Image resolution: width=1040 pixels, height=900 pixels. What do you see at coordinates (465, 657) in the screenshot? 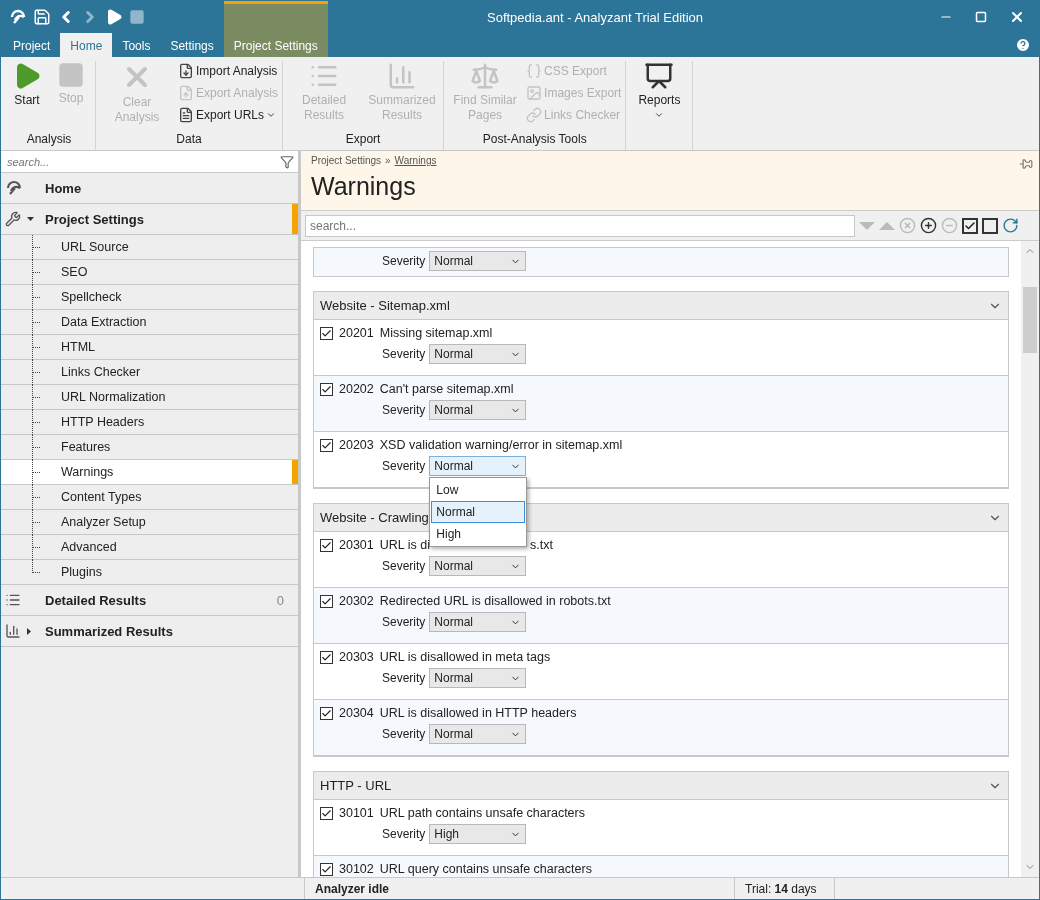
I see `warning-label: URL is disallowed in meta tags` at bounding box center [465, 657].